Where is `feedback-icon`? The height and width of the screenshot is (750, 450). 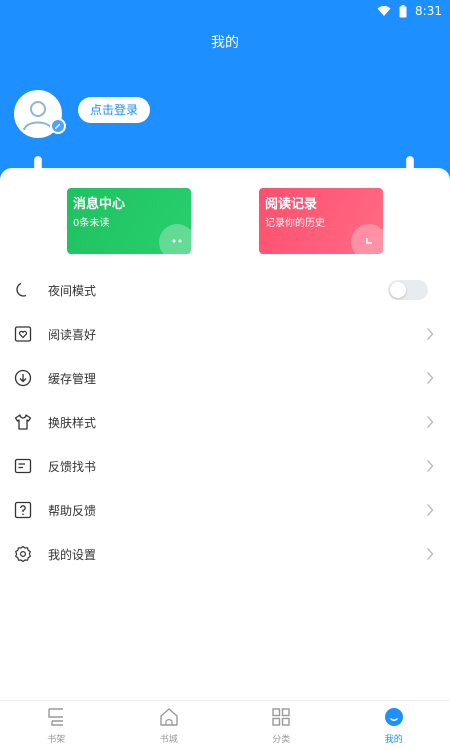
feedback-icon is located at coordinates (23, 466).